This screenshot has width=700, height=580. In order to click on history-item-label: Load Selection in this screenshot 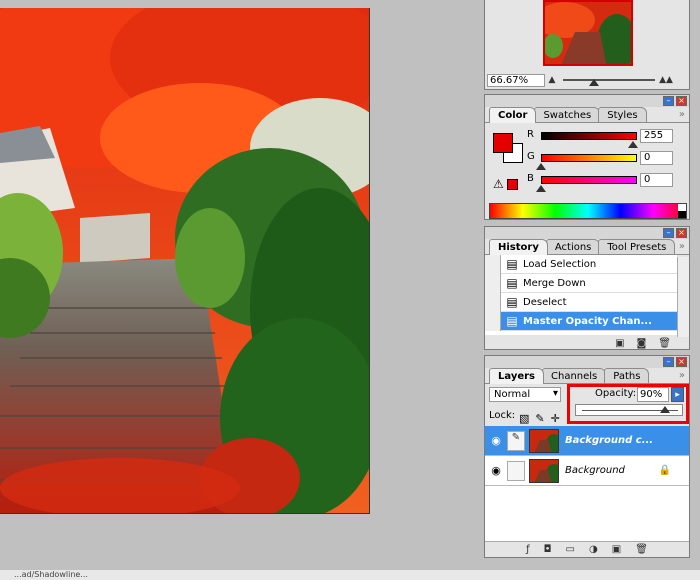, I will do `click(560, 264)`.